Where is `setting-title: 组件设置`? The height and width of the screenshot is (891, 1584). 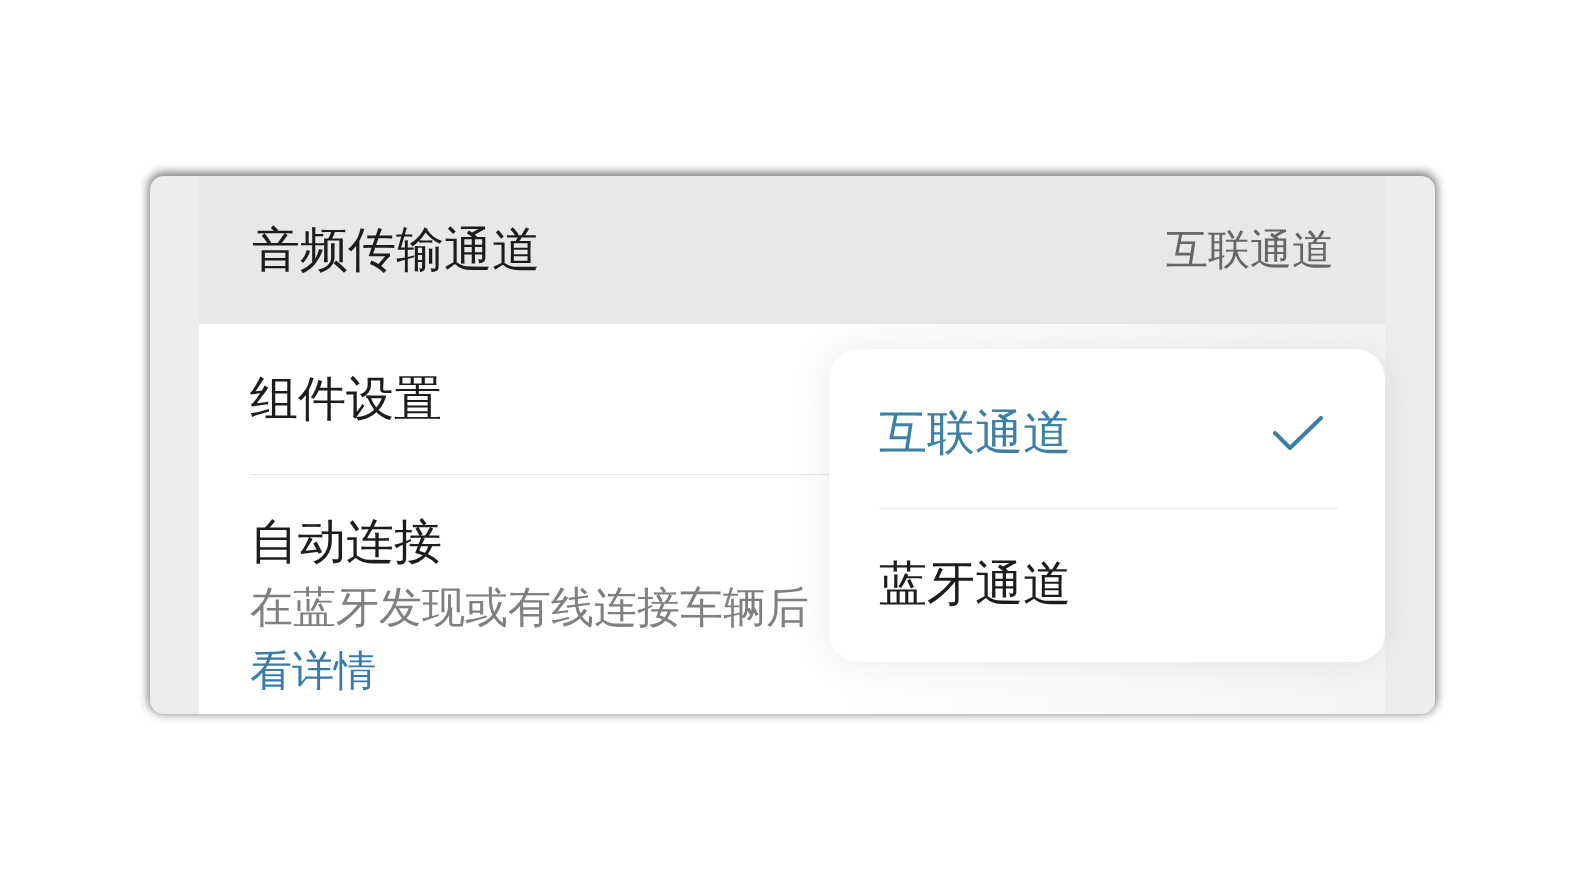 setting-title: 组件设置 is located at coordinates (346, 398).